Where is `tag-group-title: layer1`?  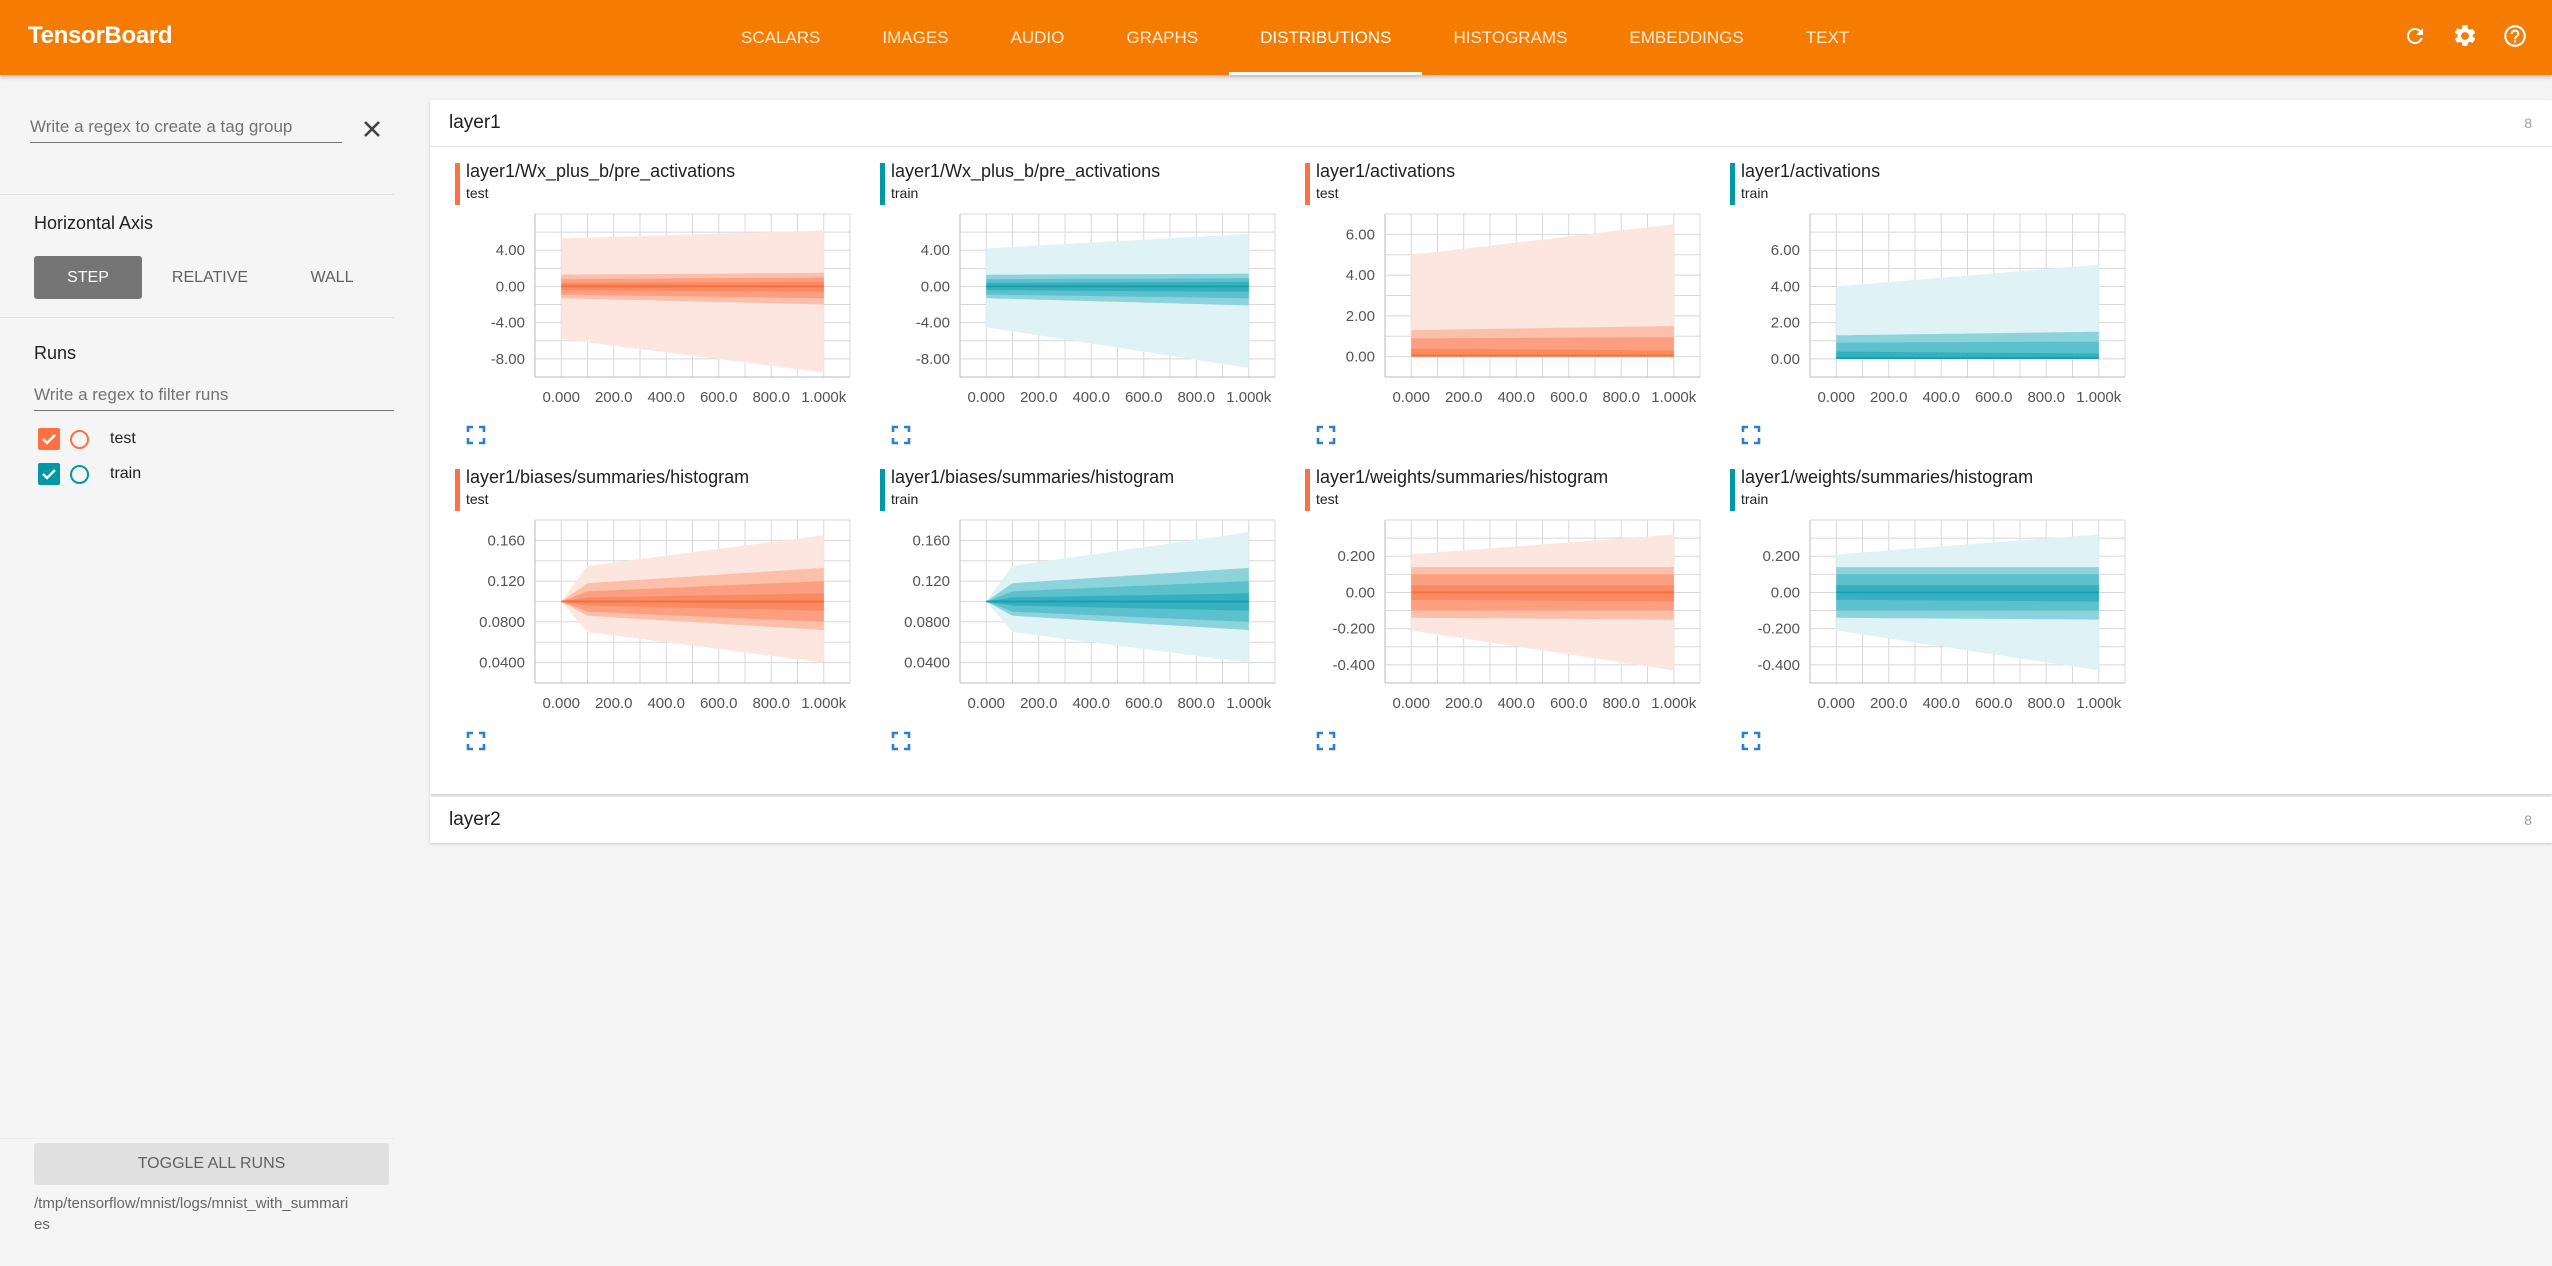
tag-group-title: layer1 is located at coordinates (475, 122).